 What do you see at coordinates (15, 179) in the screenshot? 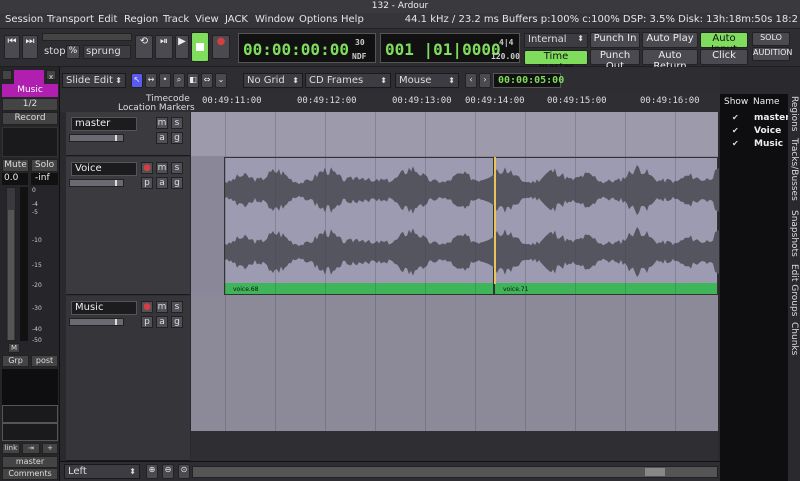
I see `gain-display: 0.0` at bounding box center [15, 179].